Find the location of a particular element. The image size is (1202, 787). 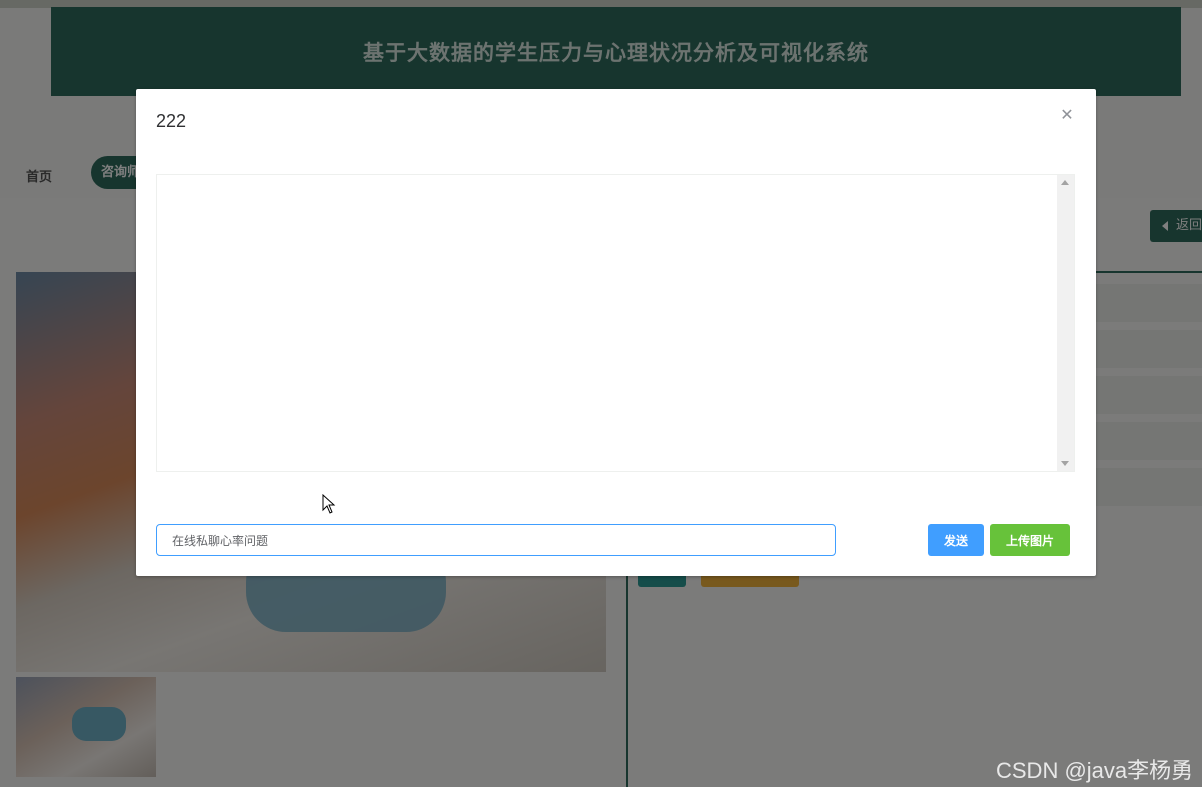

scroll-up-icon is located at coordinates (1065, 182).